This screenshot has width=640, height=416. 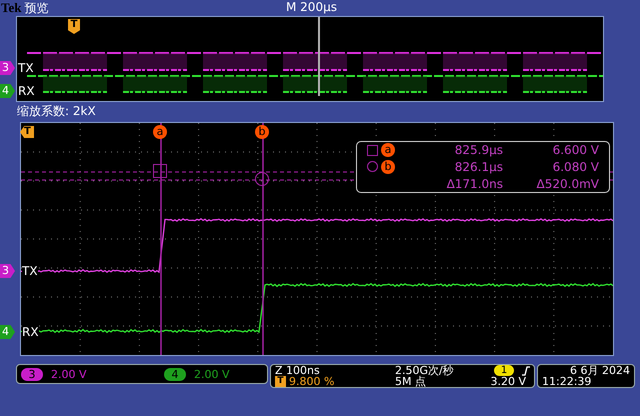 I want to click on cursor-voltage: 6.080 V, so click(x=575, y=167).